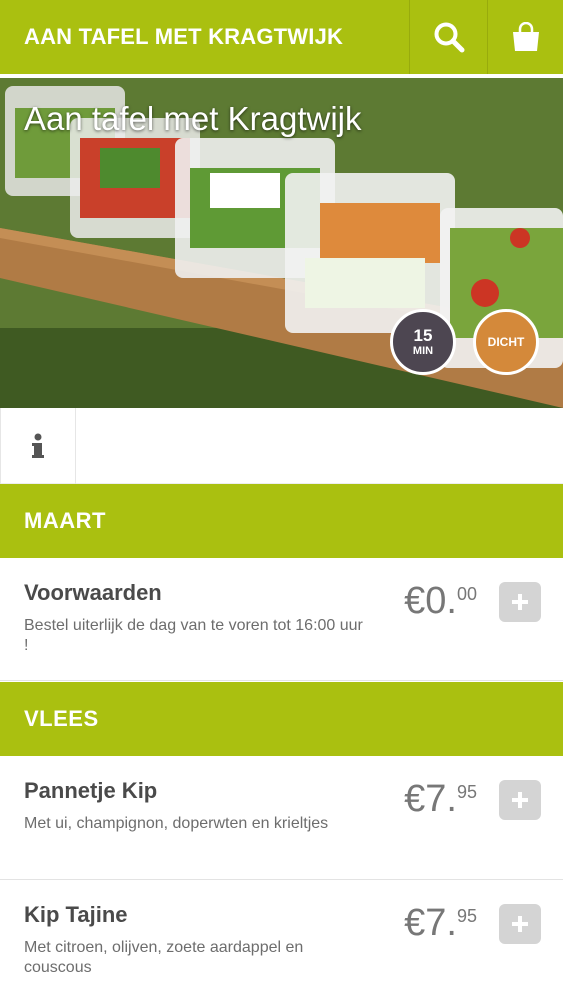  What do you see at coordinates (76, 914) in the screenshot?
I see `item-name: Kip Tajine` at bounding box center [76, 914].